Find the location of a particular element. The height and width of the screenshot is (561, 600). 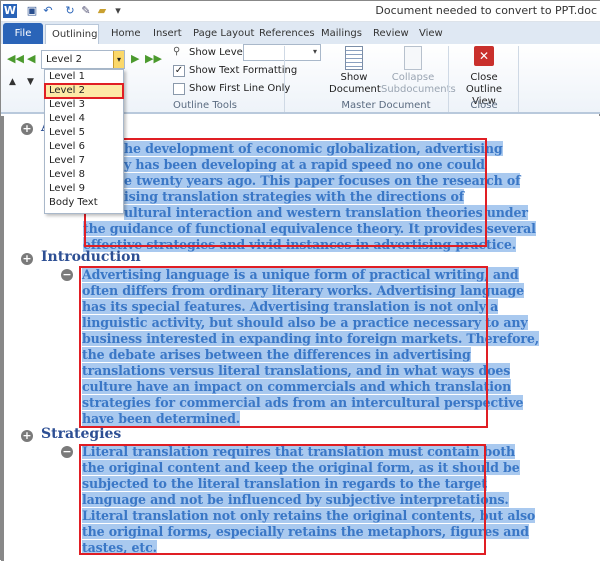

level-option: Level 4 is located at coordinates (84, 119).